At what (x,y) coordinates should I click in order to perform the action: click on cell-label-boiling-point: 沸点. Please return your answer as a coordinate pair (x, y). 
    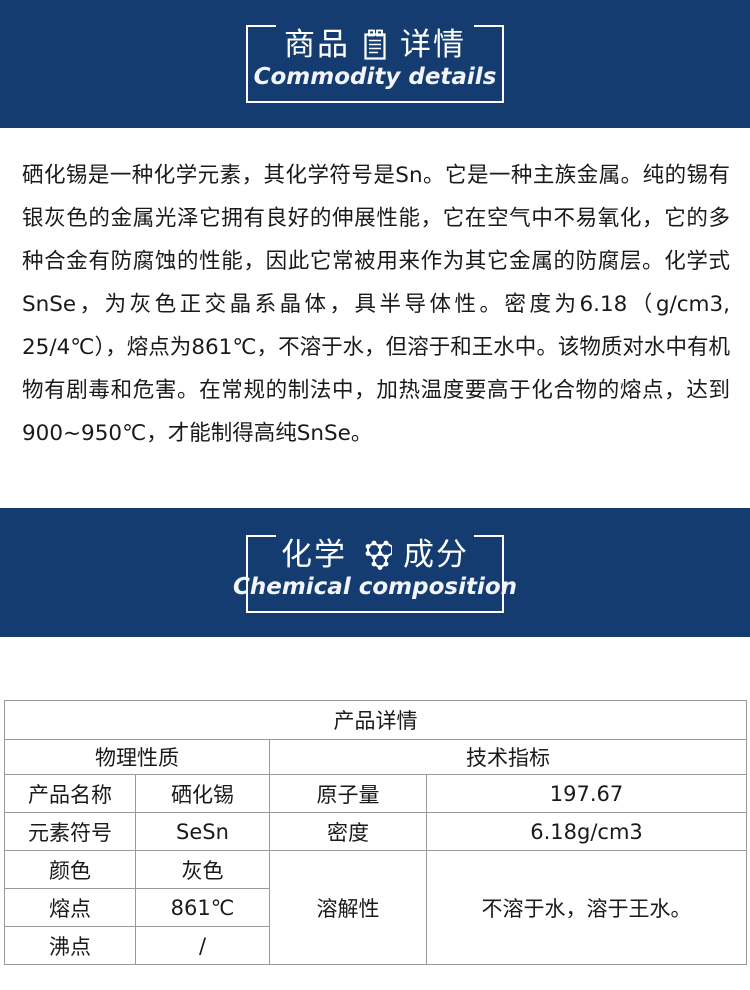
    Looking at the image, I should click on (70, 945).